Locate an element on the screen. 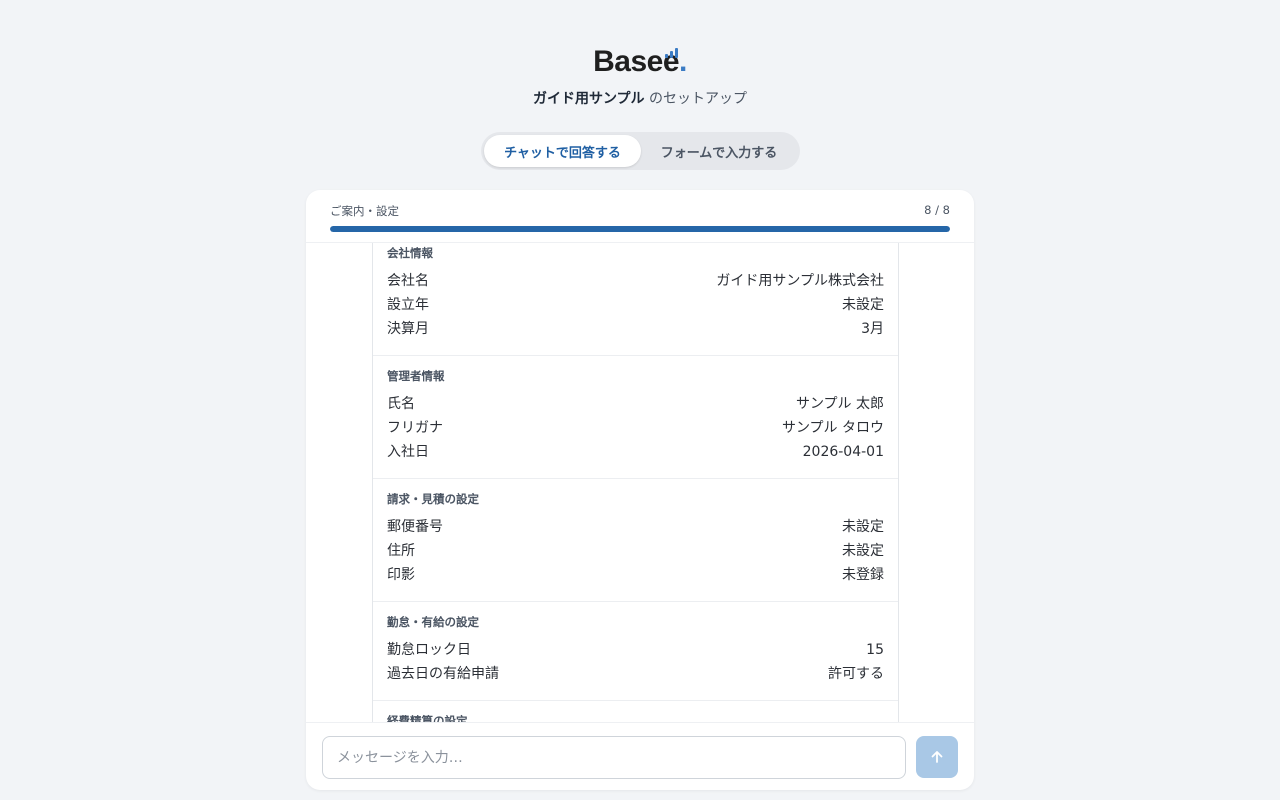 The height and width of the screenshot is (800, 1280). summary-row: 郵便番号 未設定 is located at coordinates (635, 527).